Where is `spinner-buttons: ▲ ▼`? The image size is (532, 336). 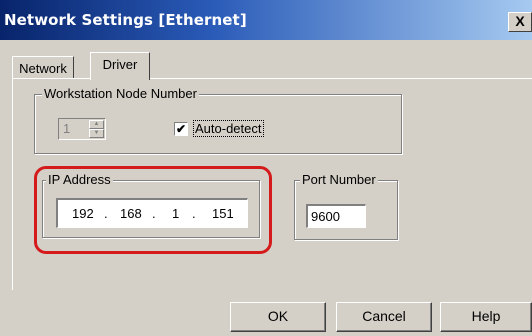 spinner-buttons: ▲ ▼ is located at coordinates (96, 129).